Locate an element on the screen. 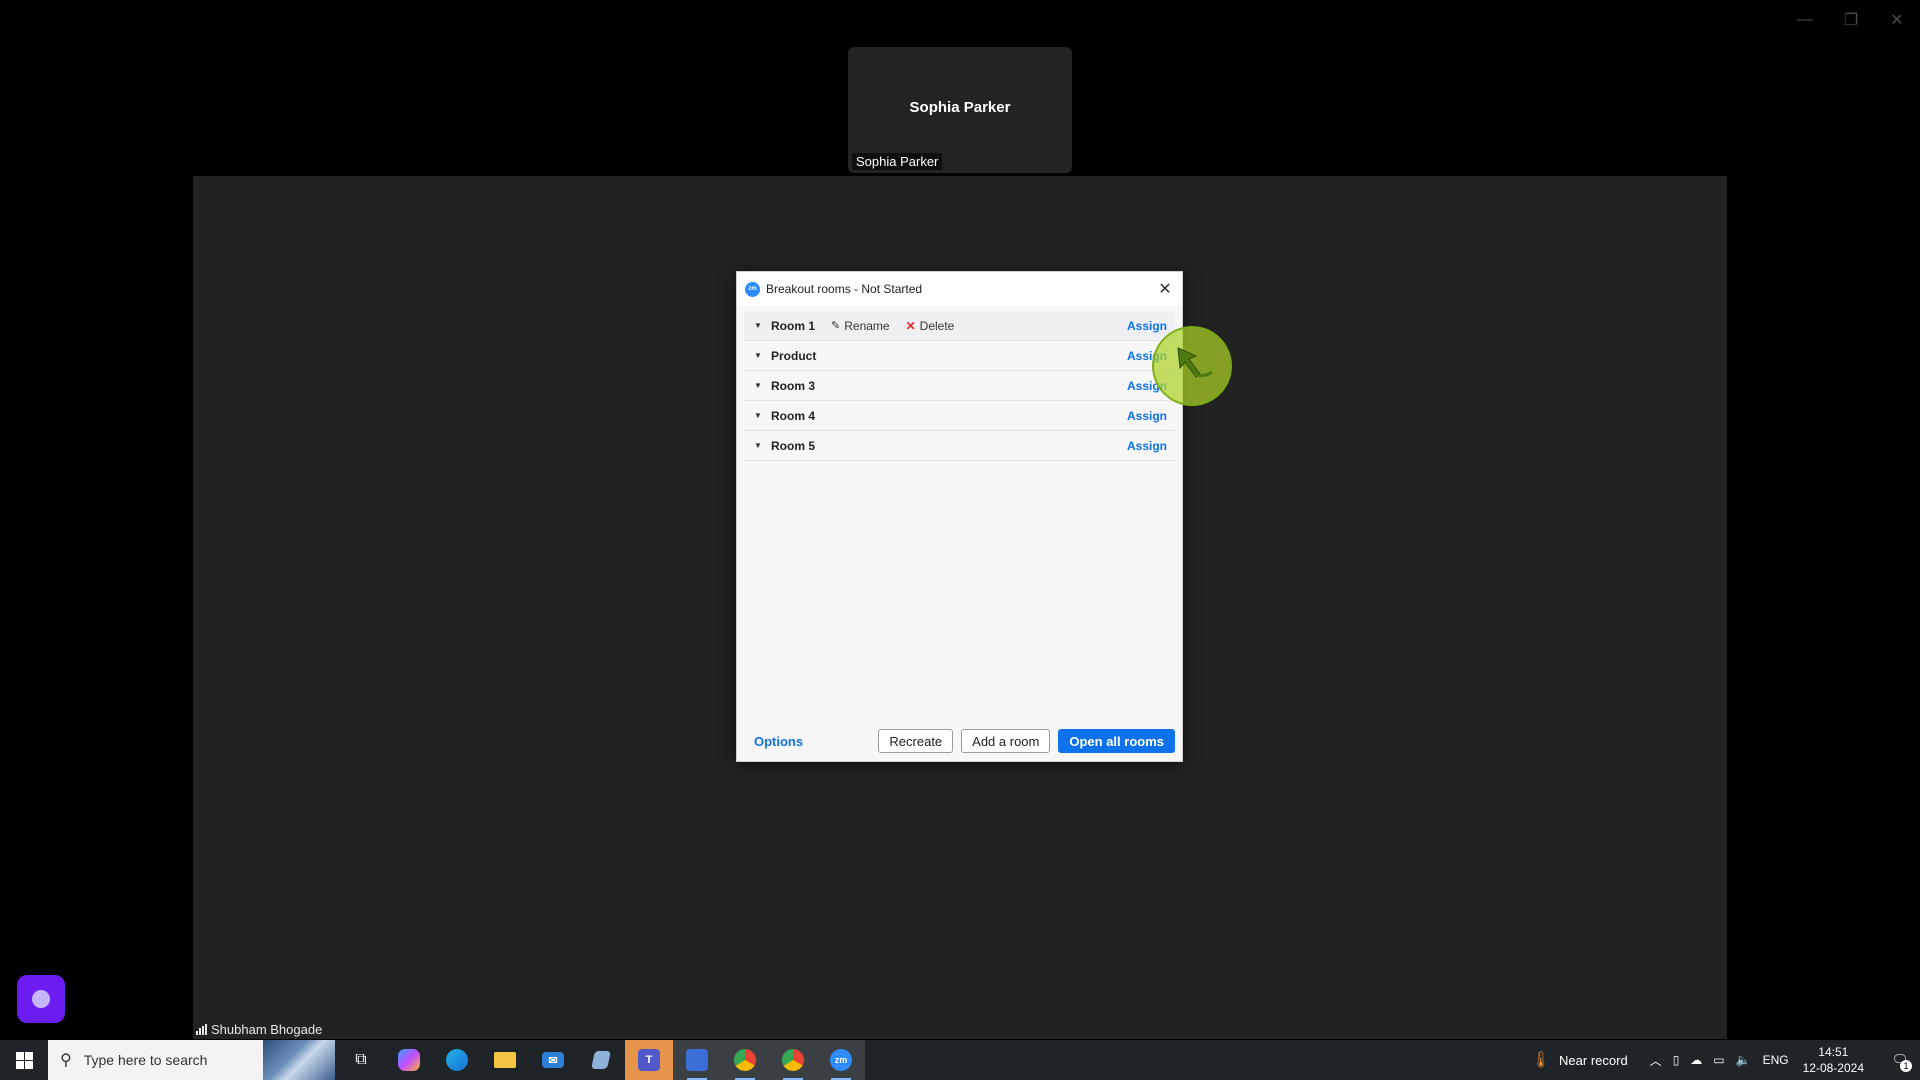  options-button: Options is located at coordinates (778, 741).